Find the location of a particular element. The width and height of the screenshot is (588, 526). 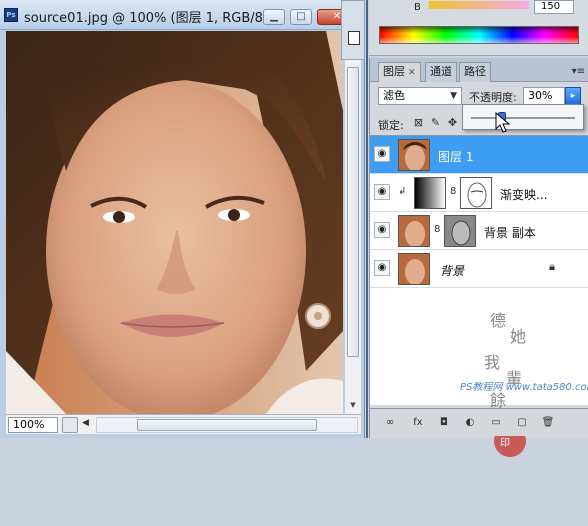

tab-channels-label: 通道 is located at coordinates (441, 71).